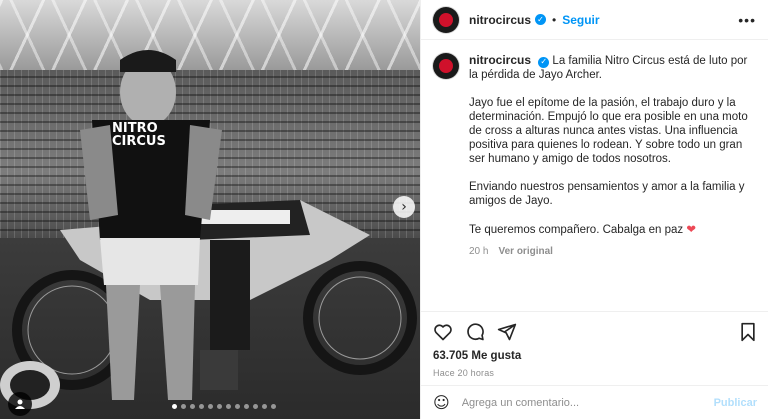  I want to click on comment-button, so click(475, 332).